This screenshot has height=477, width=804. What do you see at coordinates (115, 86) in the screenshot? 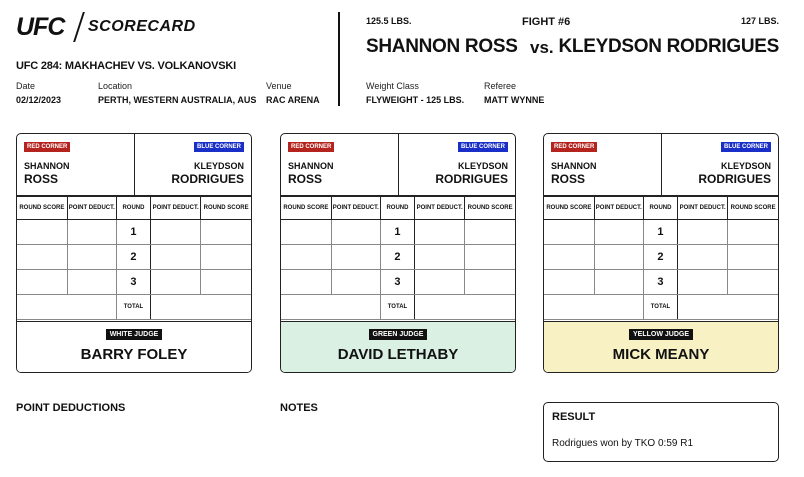
I see `location-label: Location` at bounding box center [115, 86].